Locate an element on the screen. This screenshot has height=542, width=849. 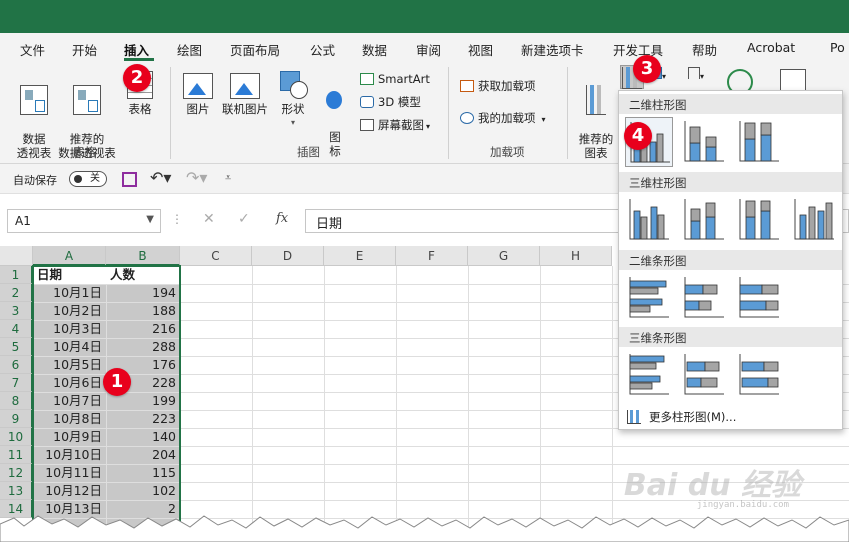
picture-button: 图片 is located at coordinates (198, 94).